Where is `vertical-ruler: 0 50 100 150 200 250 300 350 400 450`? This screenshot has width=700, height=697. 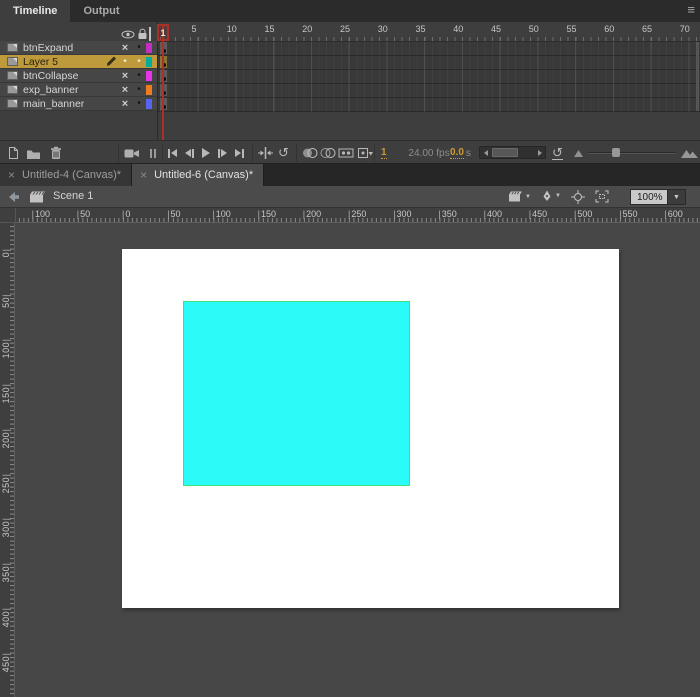 vertical-ruler: 0 50 100 150 200 250 300 350 400 450 is located at coordinates (7, 452).